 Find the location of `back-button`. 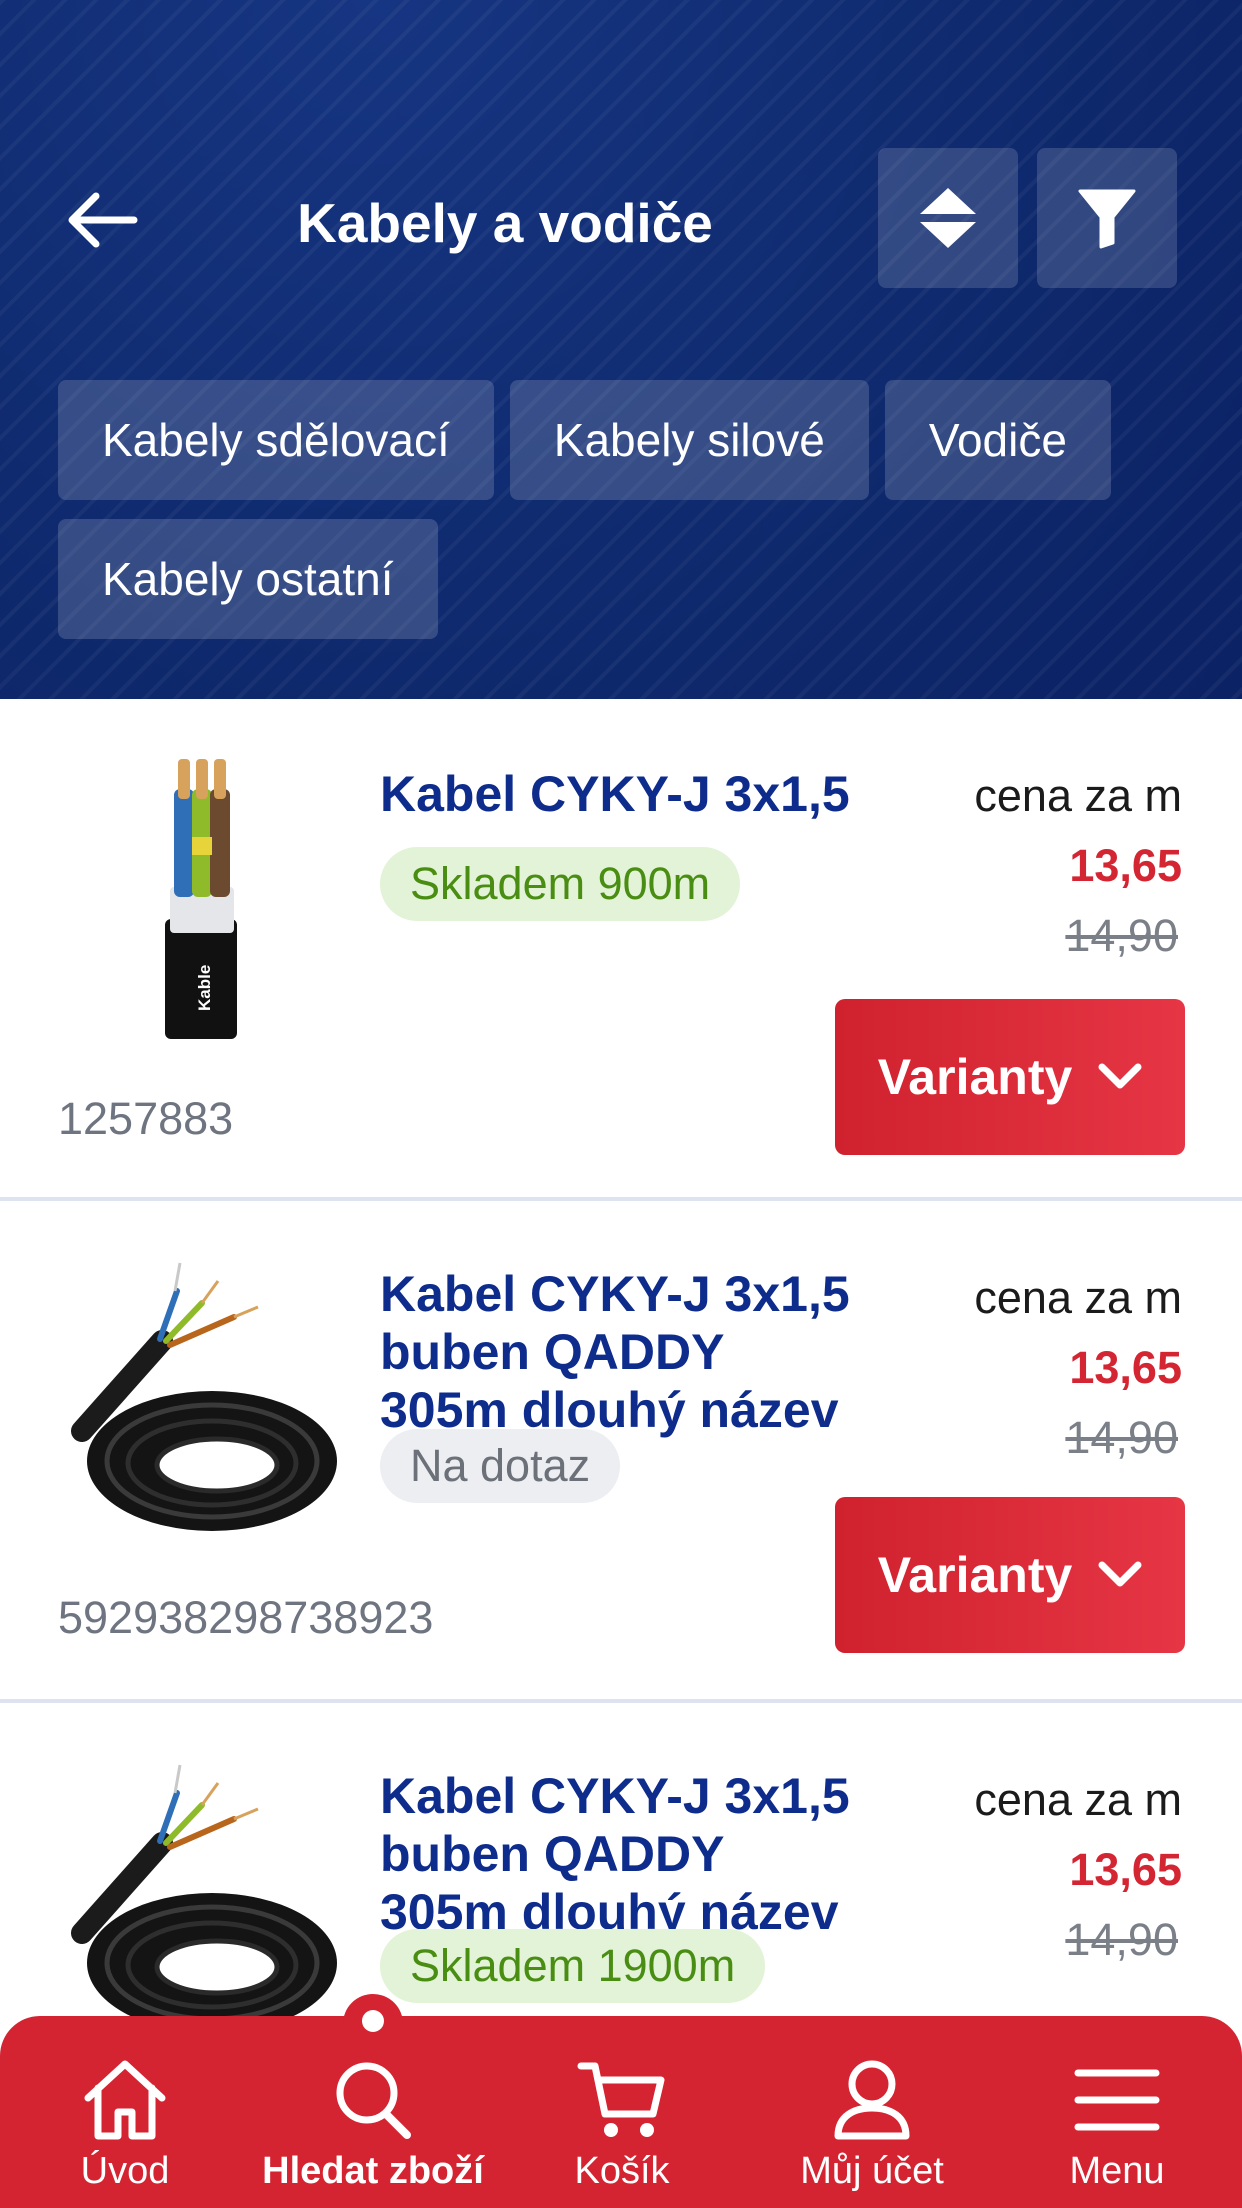

back-button is located at coordinates (101, 220).